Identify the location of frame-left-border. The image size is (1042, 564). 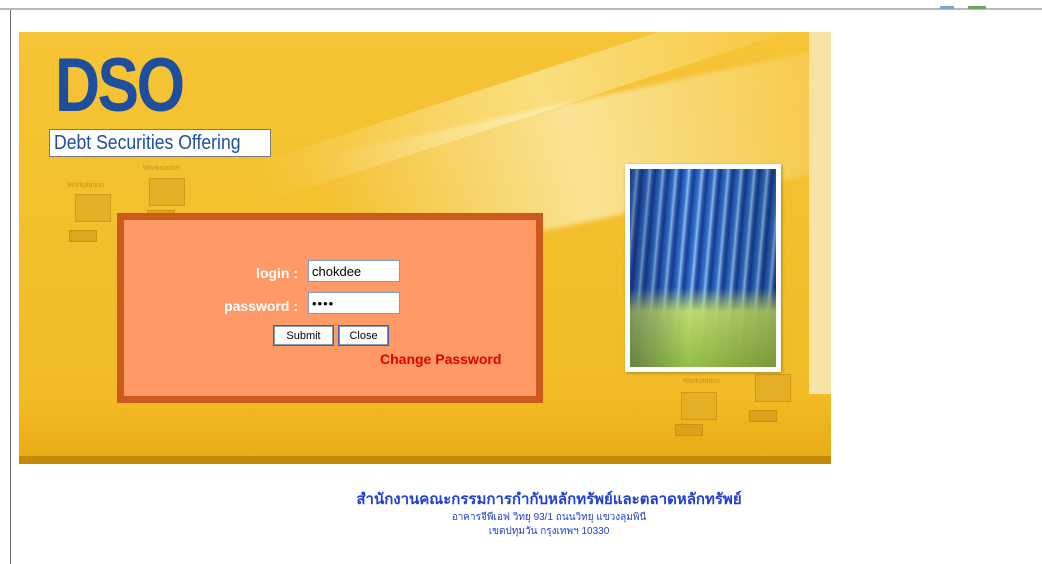
(10, 287).